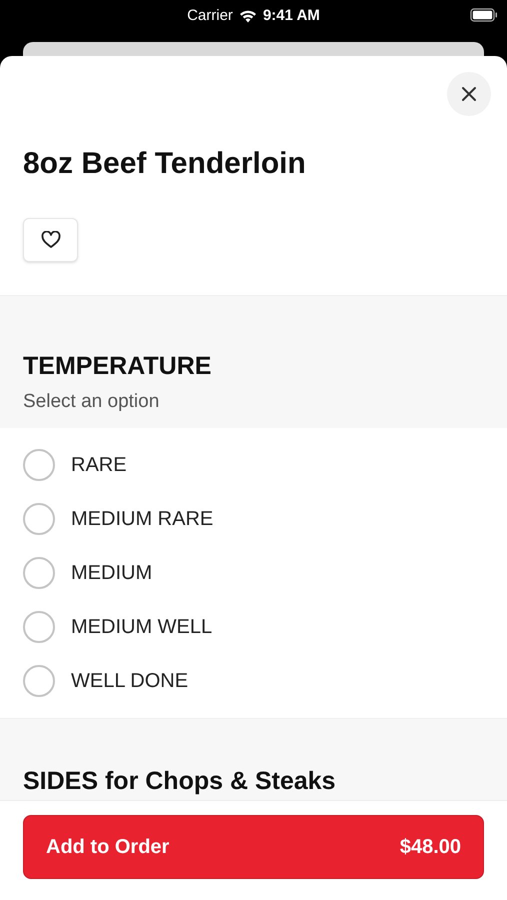  I want to click on section-heading: SIDES for Chops & Steaks, so click(180, 781).